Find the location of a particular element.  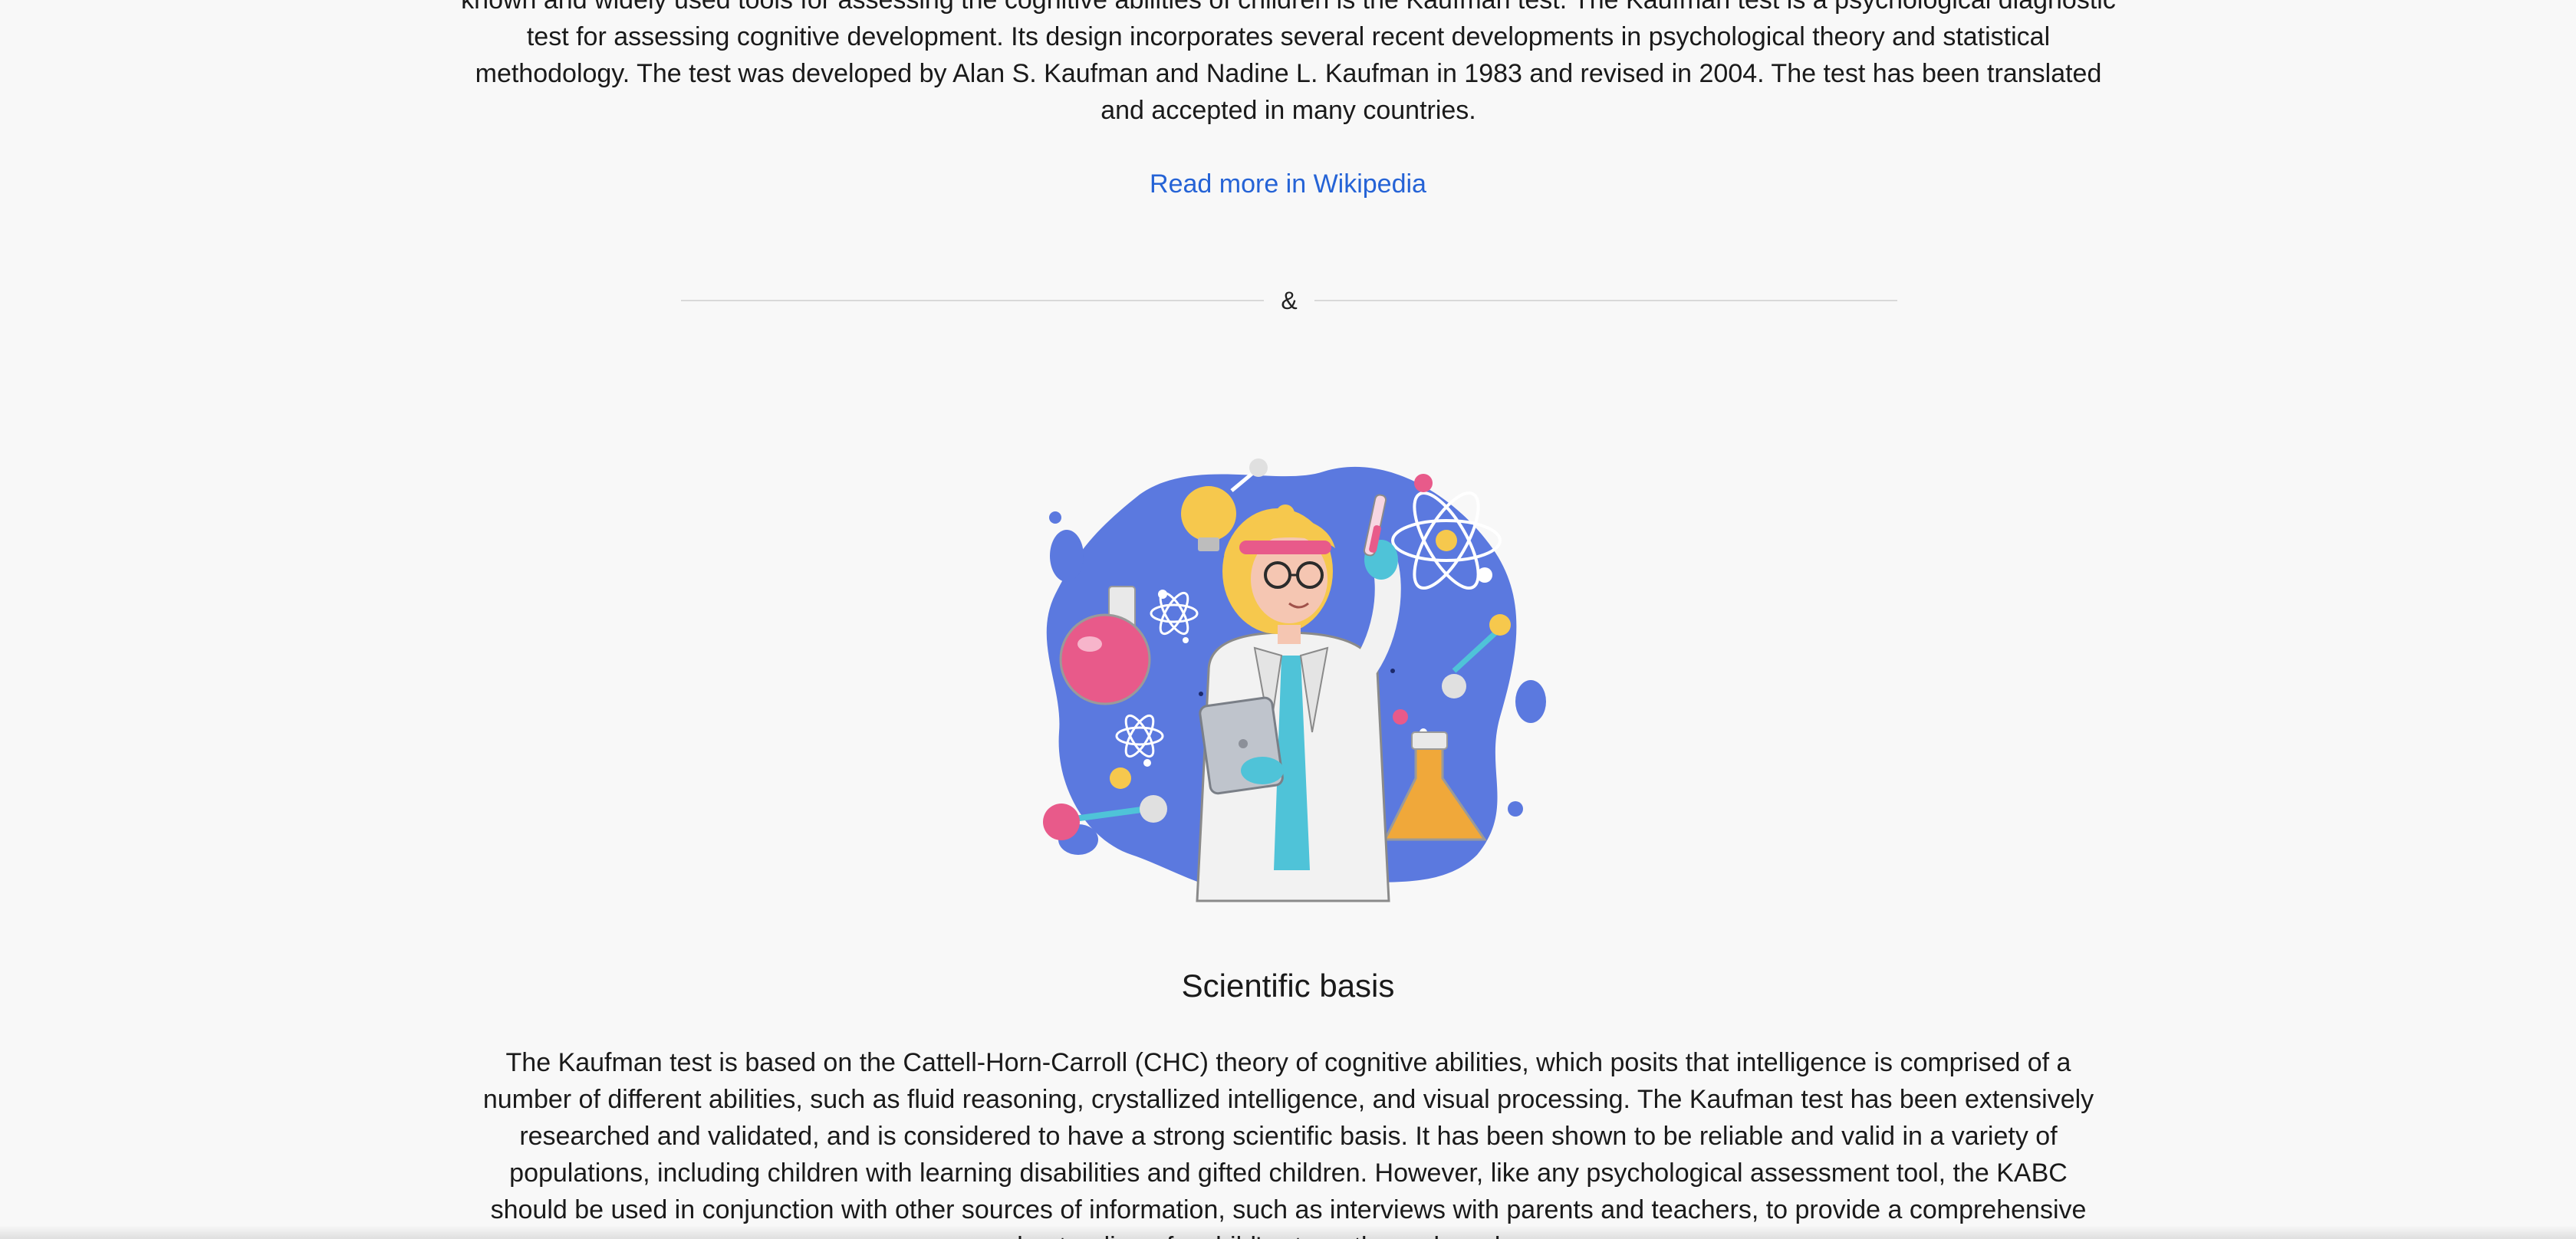

read-more-link: Read more in Wikipedia is located at coordinates (1288, 184).